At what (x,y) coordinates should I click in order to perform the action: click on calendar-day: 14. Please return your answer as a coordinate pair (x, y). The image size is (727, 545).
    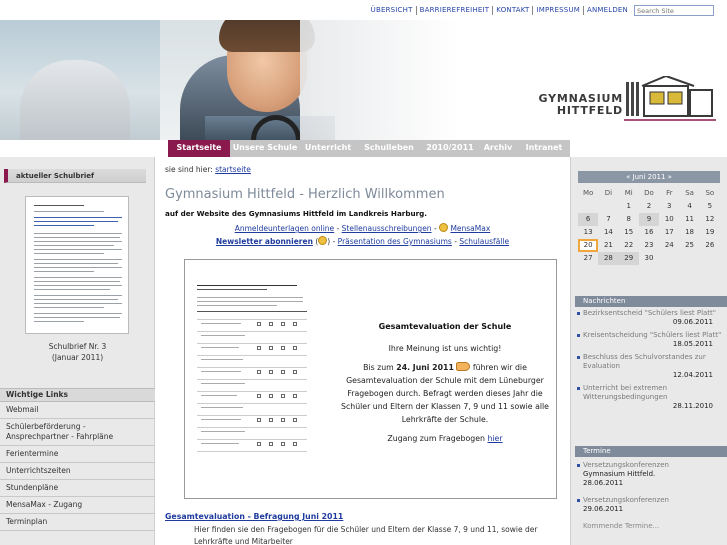
    Looking at the image, I should click on (608, 232).